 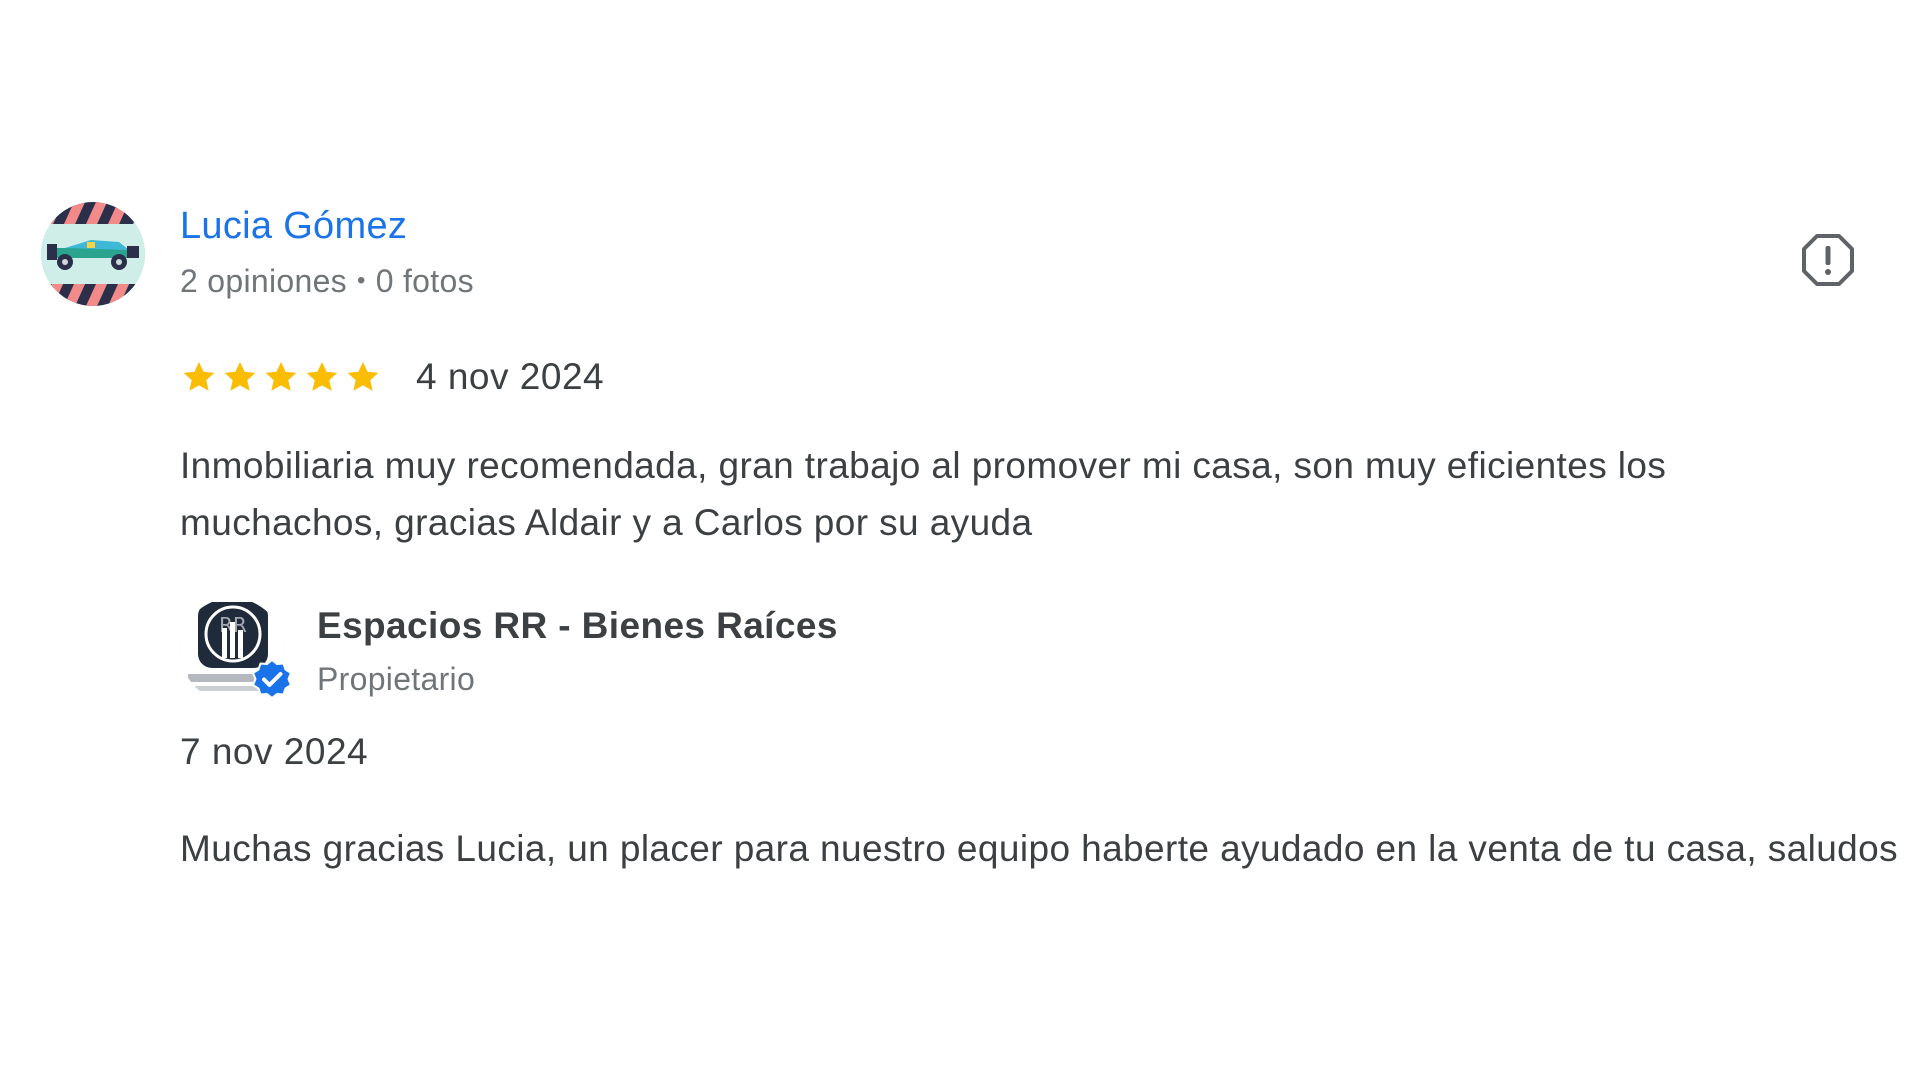 I want to click on flag-report-icon, so click(x=1828, y=260).